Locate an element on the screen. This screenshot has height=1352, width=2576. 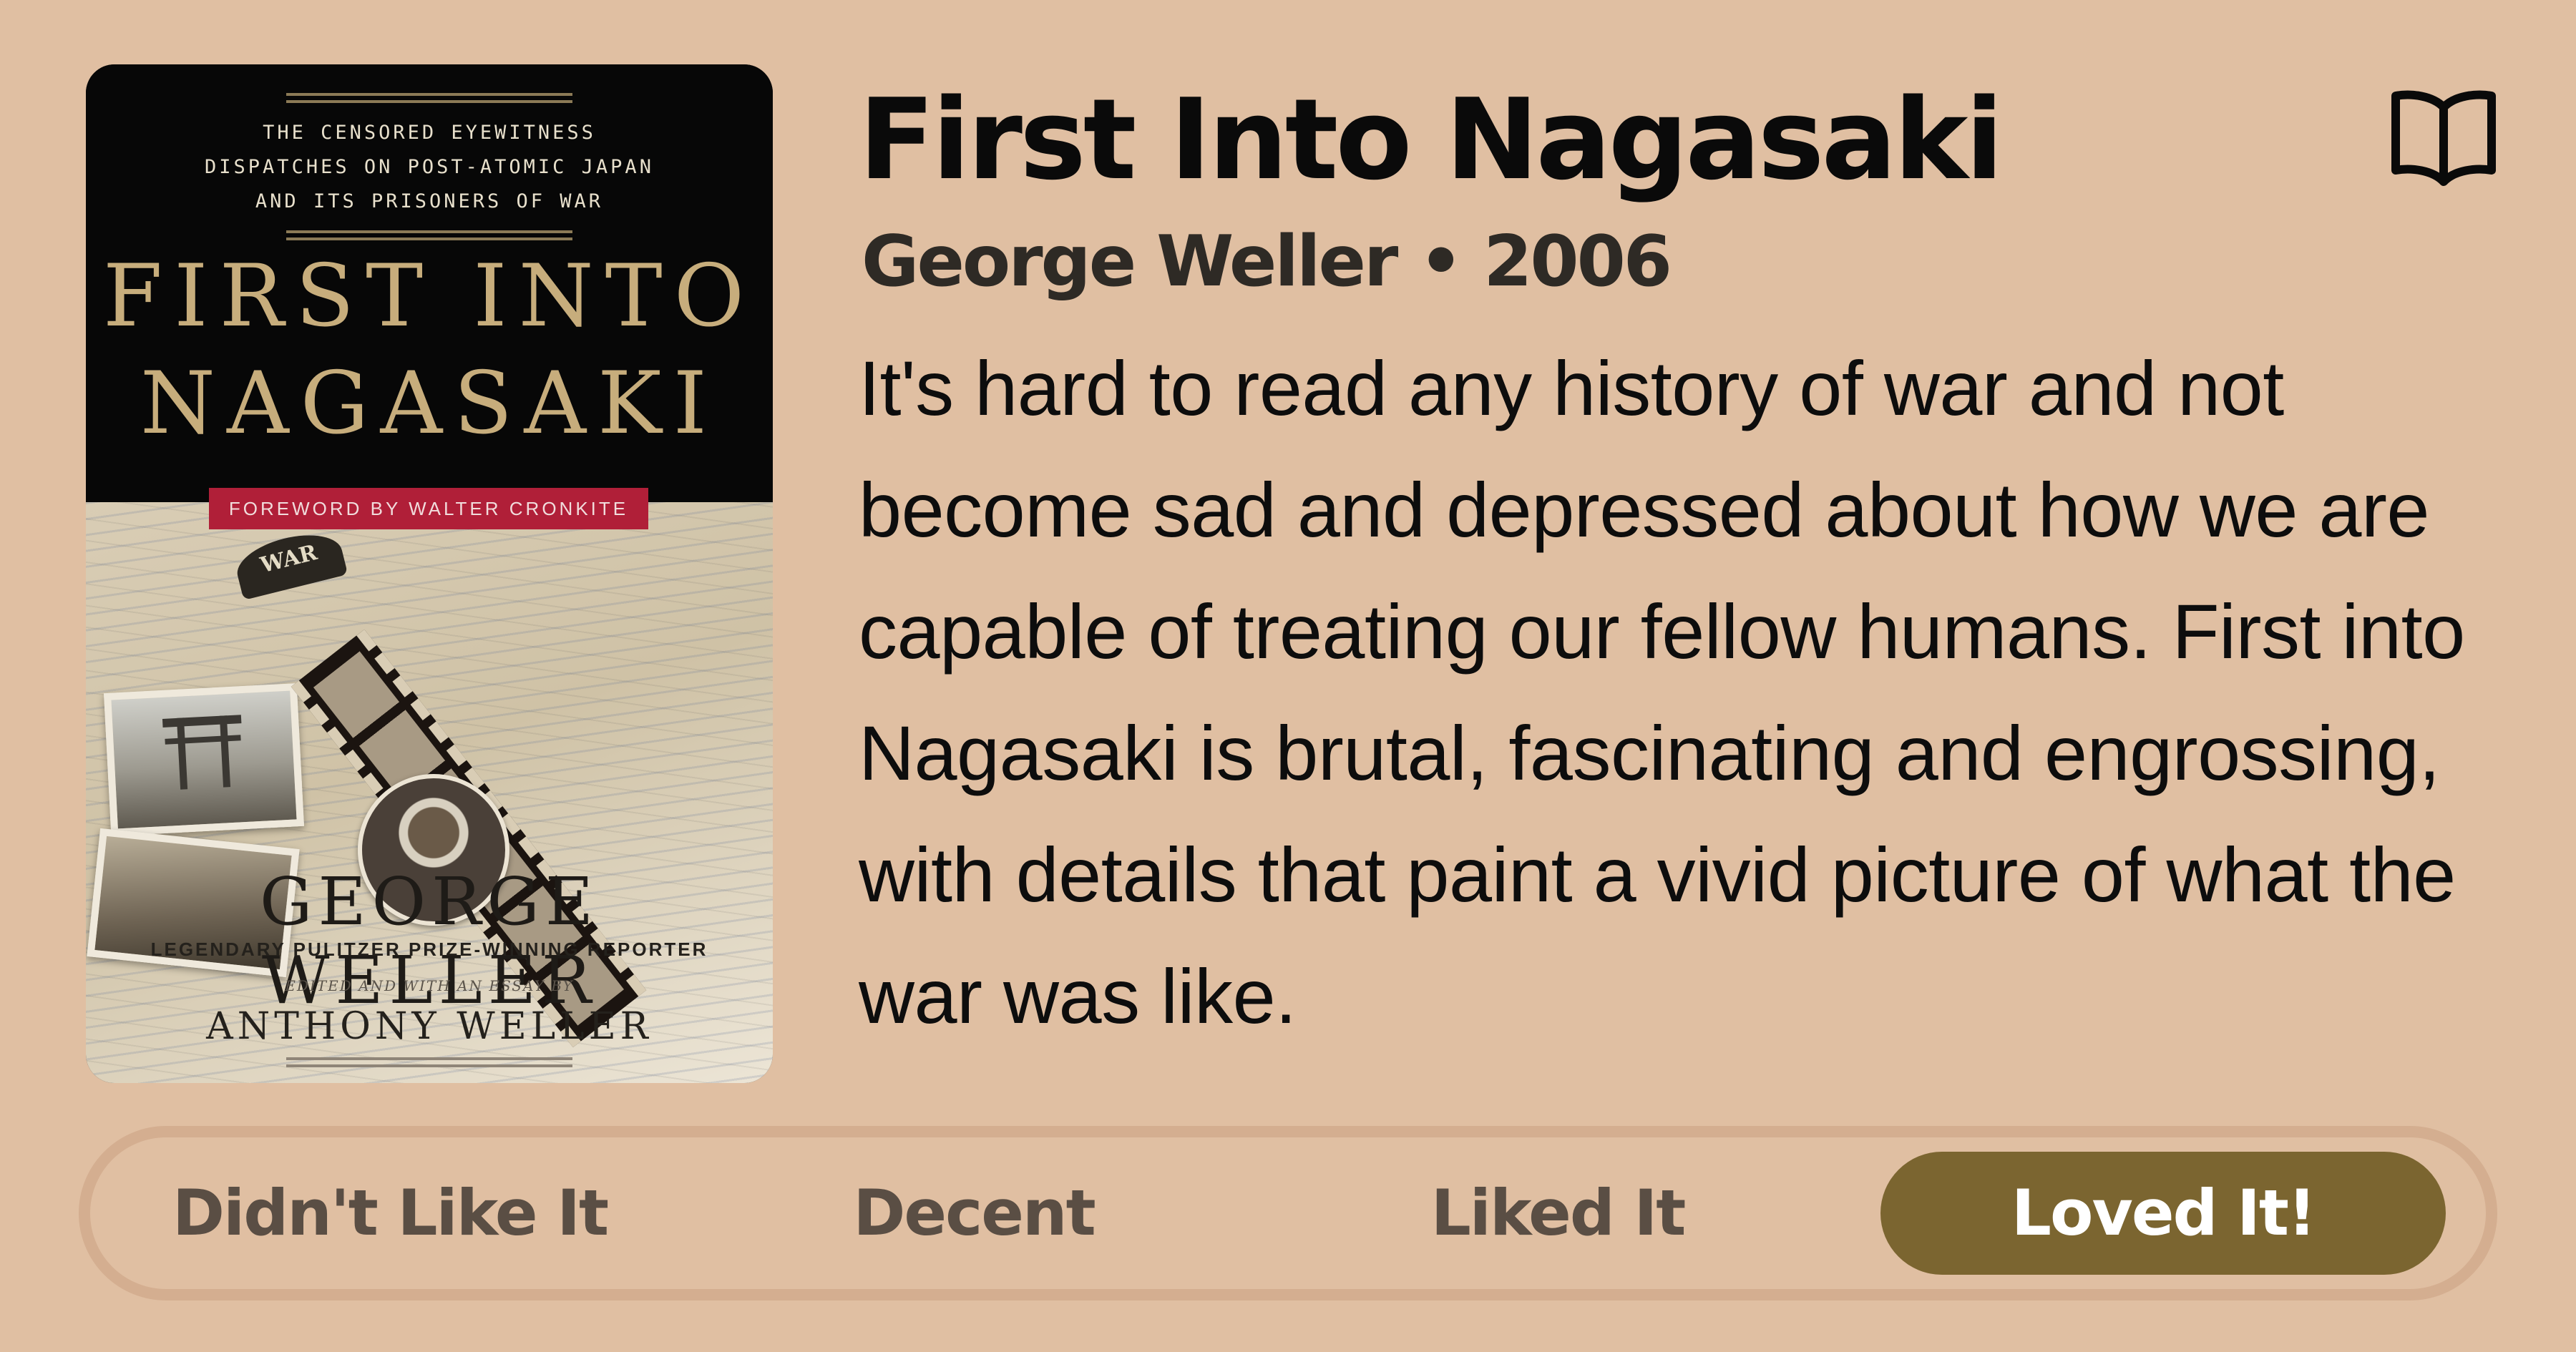
open-book-icon is located at coordinates (2443, 136).